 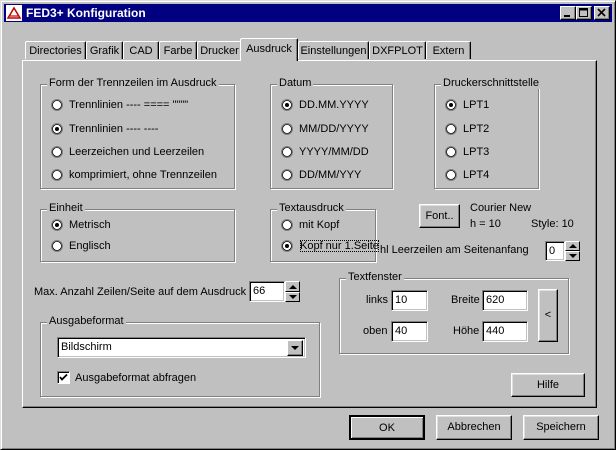 I want to click on maximize-icon, so click(x=583, y=12).